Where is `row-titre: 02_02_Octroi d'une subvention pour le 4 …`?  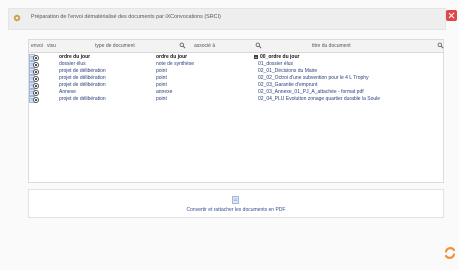 row-titre: 02_02_Octroi d'une subvention pour le 4 … is located at coordinates (313, 78).